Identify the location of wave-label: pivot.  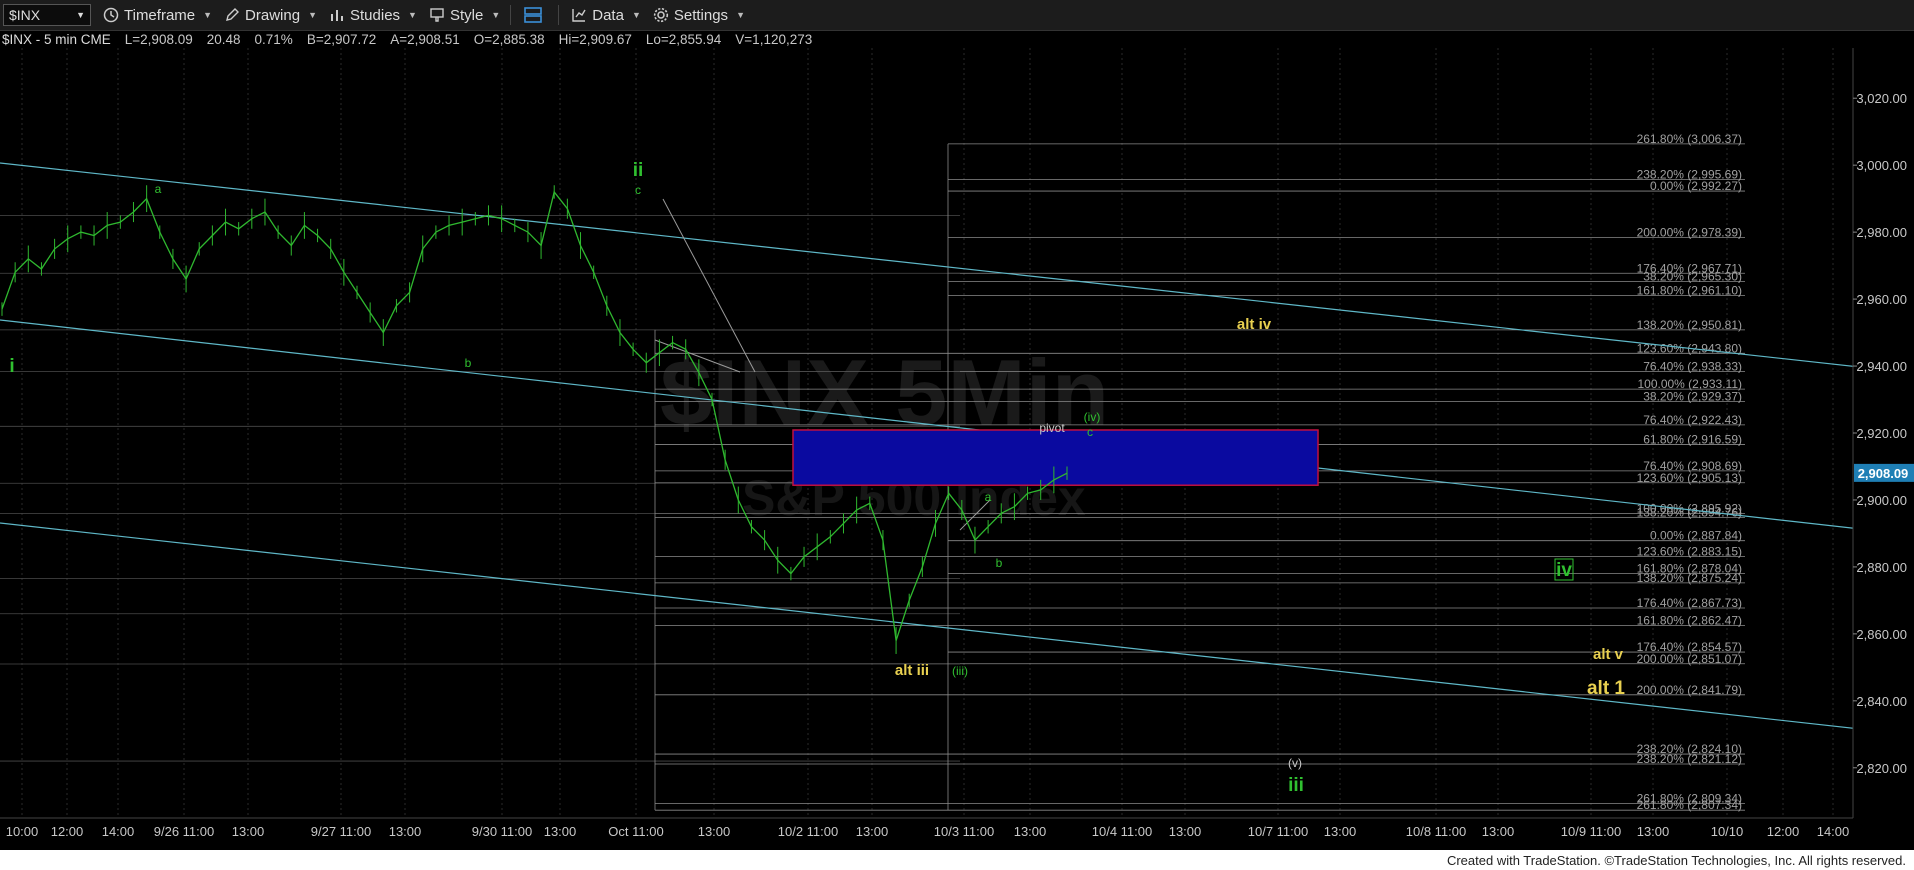
(1052, 428).